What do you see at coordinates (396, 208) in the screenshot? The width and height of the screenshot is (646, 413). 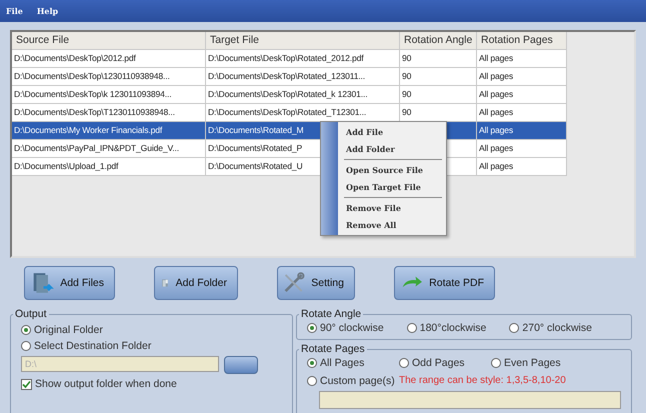 I see `context-menu-item: Remove File` at bounding box center [396, 208].